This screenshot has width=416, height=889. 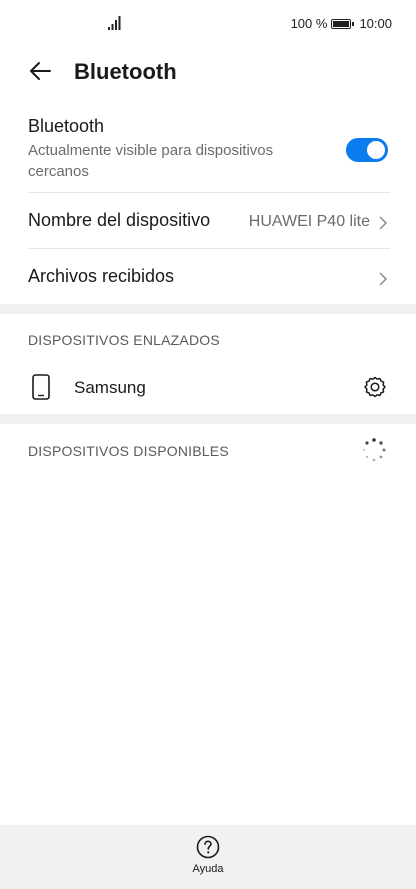 I want to click on paired-device-row: Samsung, so click(x=209, y=388).